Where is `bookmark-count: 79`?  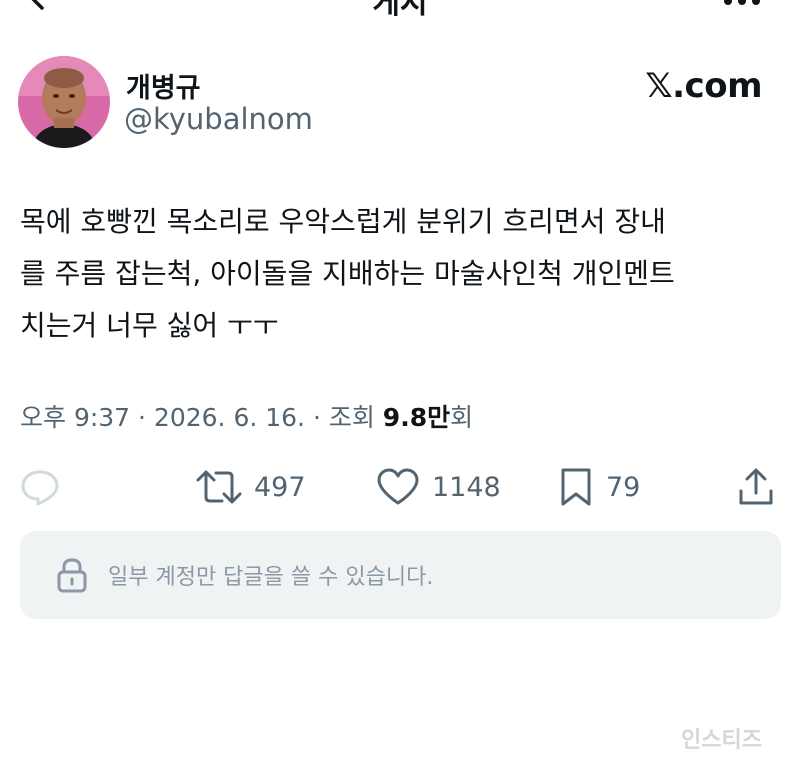 bookmark-count: 79 is located at coordinates (623, 487).